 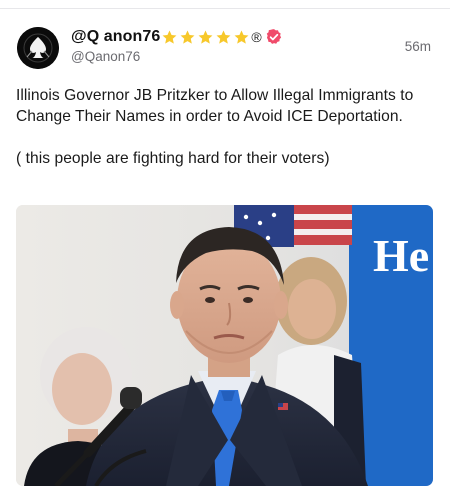 I want to click on spade-emblem-icon, so click(x=38, y=48).